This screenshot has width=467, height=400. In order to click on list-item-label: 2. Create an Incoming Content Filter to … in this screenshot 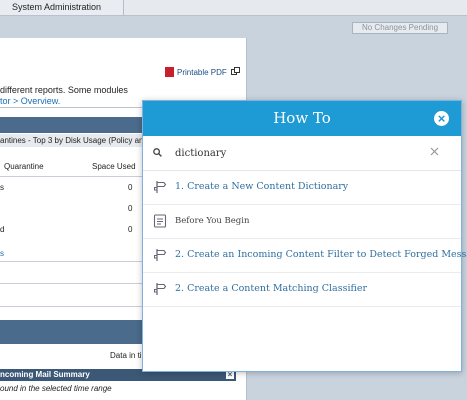, I will do `click(321, 254)`.